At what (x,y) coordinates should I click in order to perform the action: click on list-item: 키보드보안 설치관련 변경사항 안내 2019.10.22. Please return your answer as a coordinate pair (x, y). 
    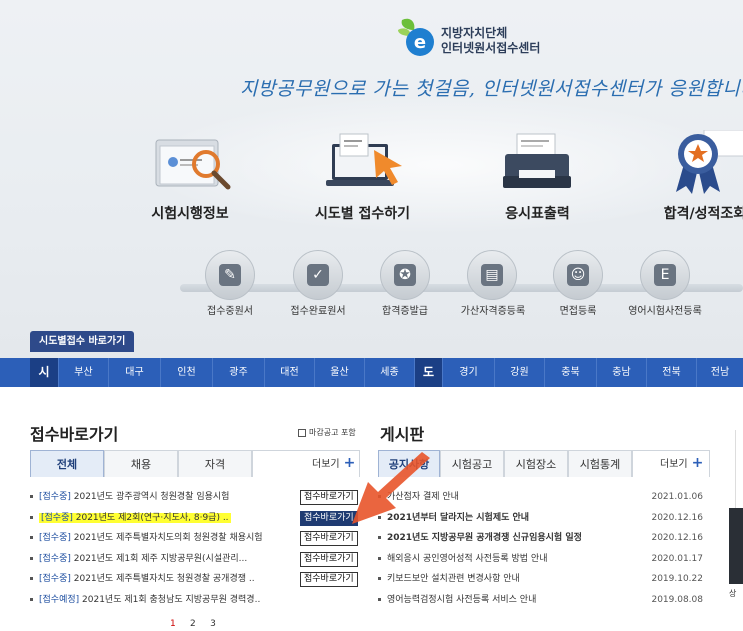
    Looking at the image, I should click on (541, 579).